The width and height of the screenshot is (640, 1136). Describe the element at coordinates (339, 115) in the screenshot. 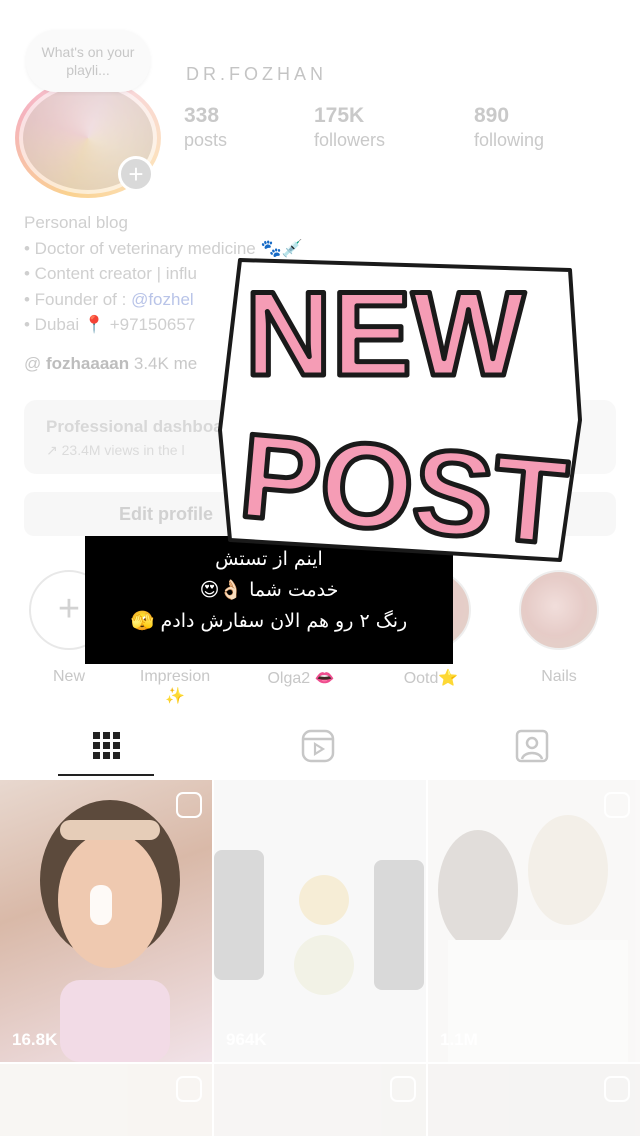

I see `stat-number: 175K` at that location.